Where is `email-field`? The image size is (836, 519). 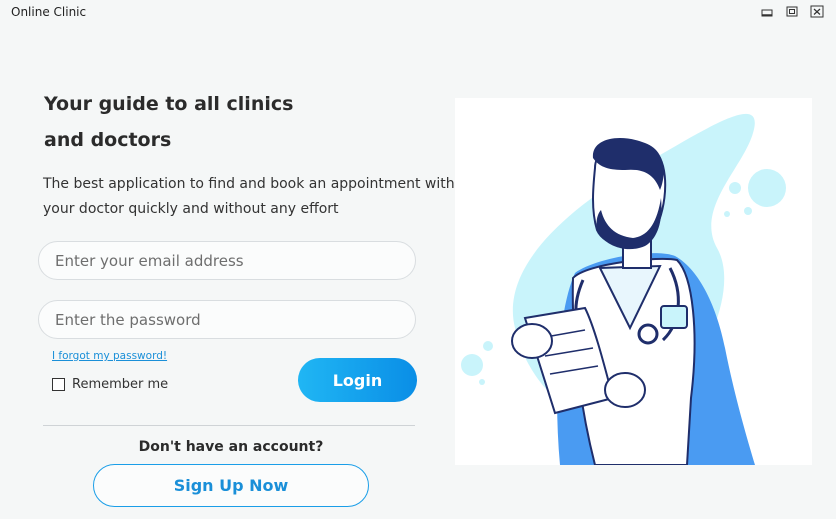 email-field is located at coordinates (227, 260).